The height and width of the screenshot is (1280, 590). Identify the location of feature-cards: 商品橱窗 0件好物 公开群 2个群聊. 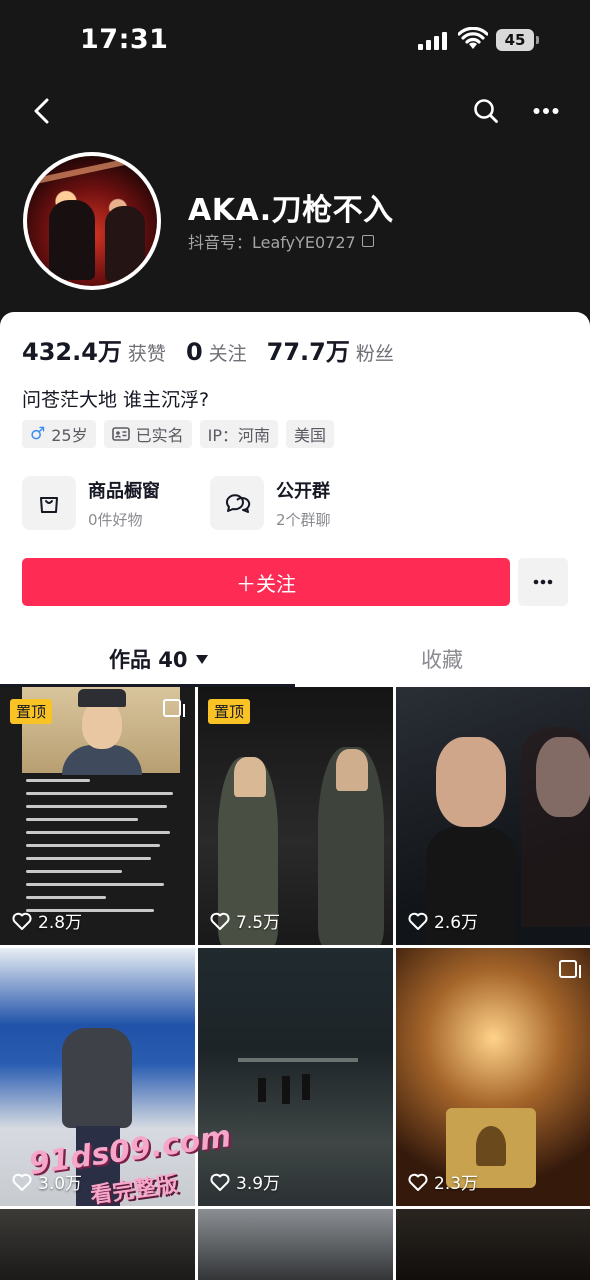
(210, 503).